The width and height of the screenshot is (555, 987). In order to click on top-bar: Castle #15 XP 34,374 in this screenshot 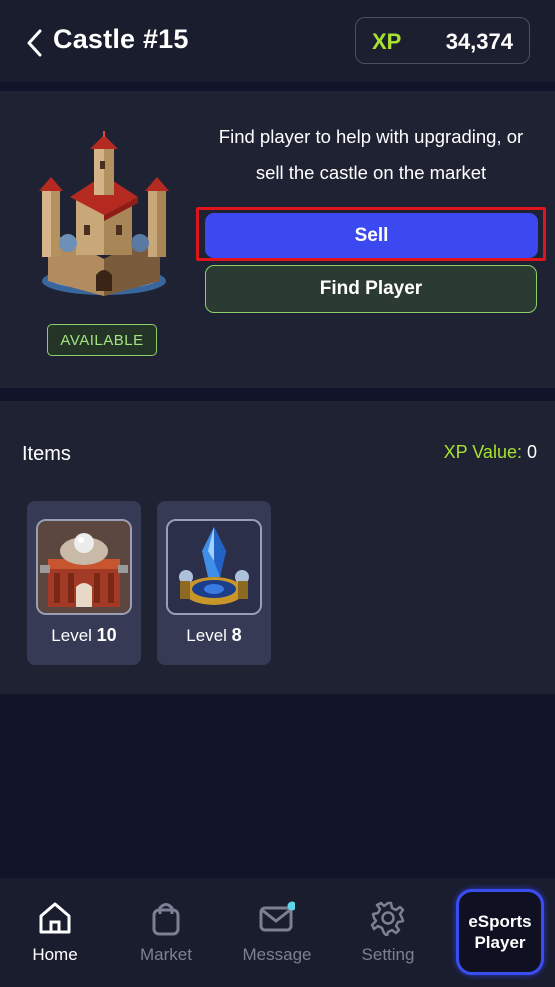, I will do `click(277, 41)`.